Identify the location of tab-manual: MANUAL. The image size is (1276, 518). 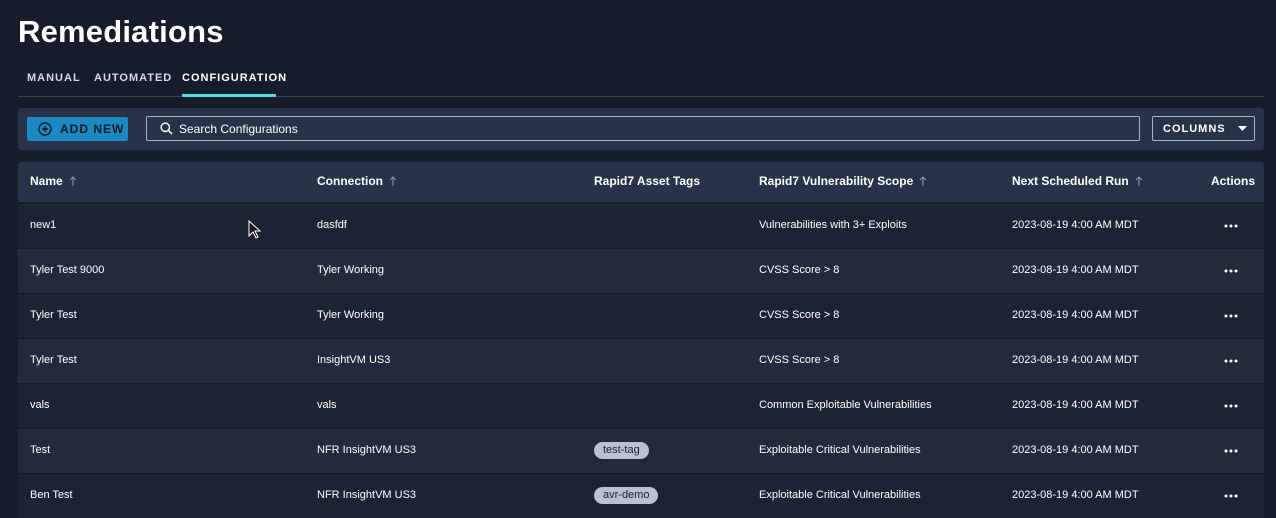
(54, 78).